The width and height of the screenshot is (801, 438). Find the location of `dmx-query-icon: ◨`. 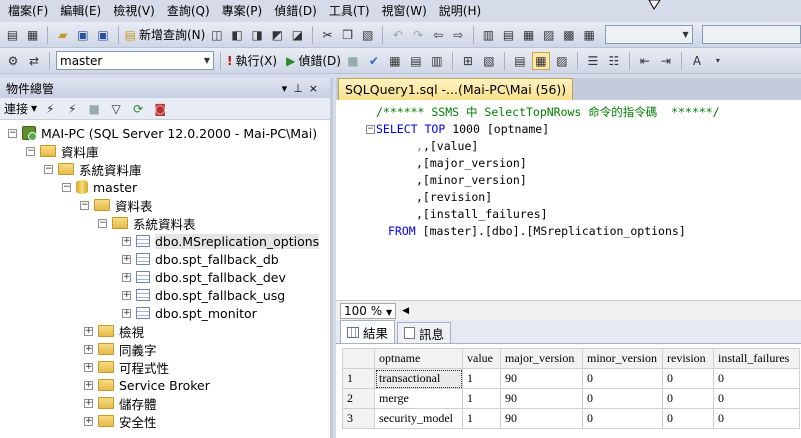

dmx-query-icon: ◨ is located at coordinates (257, 35).